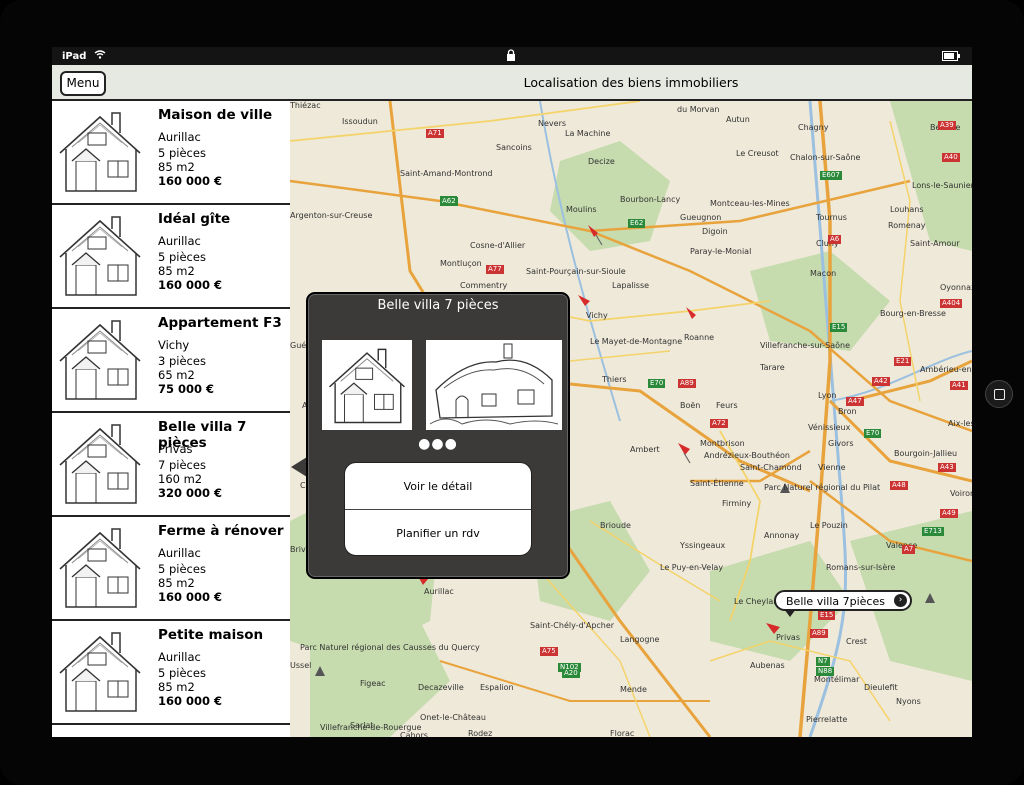  What do you see at coordinates (453, 717) in the screenshot?
I see `map-town-label: Onet-le-Château` at bounding box center [453, 717].